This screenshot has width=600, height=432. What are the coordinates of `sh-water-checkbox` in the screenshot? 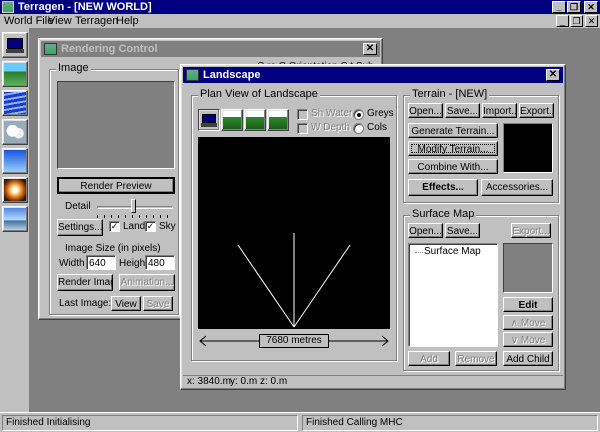 It's located at (302, 114).